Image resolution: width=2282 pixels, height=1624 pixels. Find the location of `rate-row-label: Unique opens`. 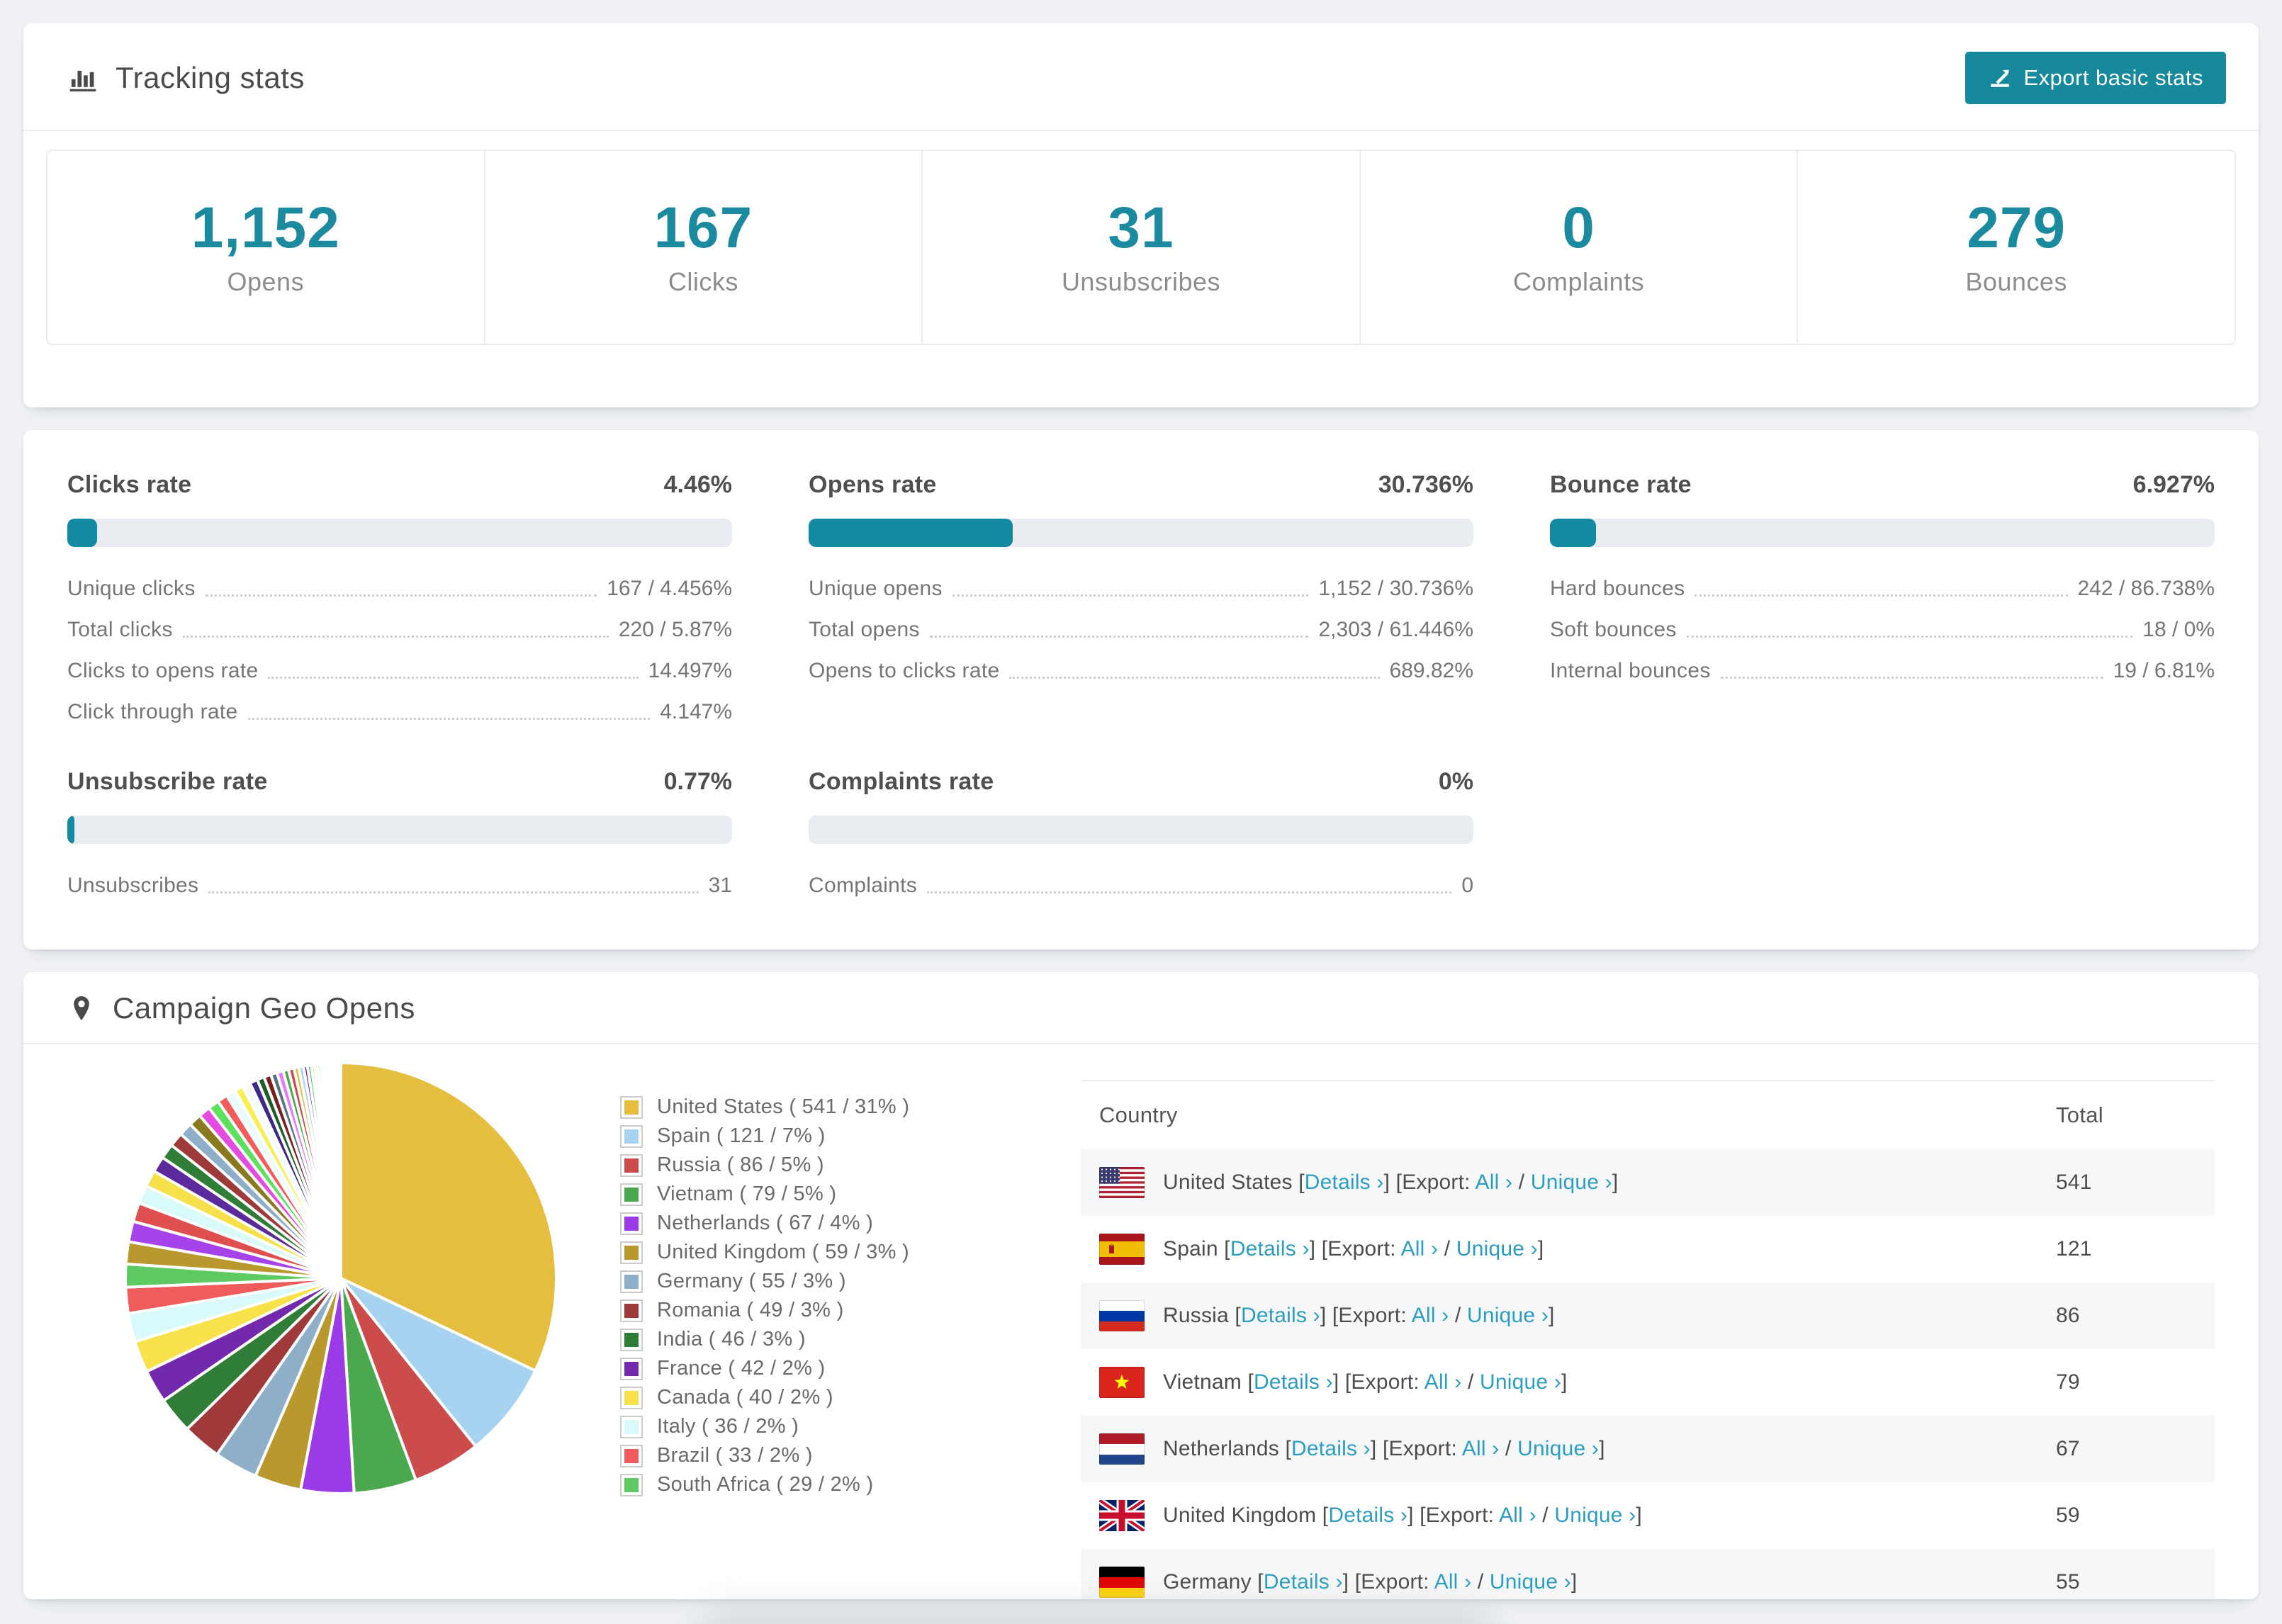

rate-row-label: Unique opens is located at coordinates (876, 589).